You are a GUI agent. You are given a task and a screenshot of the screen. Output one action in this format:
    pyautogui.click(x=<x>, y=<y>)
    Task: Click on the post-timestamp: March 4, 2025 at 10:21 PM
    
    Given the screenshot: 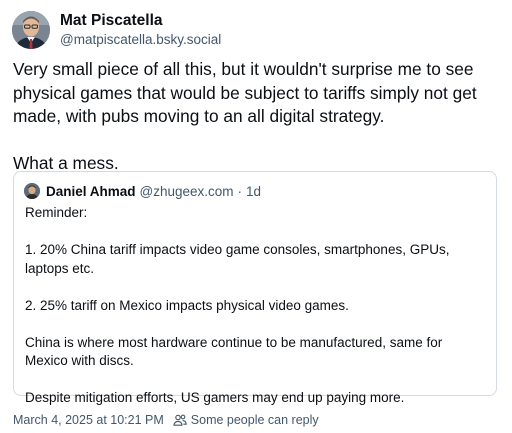 What is the action you would take?
    pyautogui.click(x=88, y=420)
    